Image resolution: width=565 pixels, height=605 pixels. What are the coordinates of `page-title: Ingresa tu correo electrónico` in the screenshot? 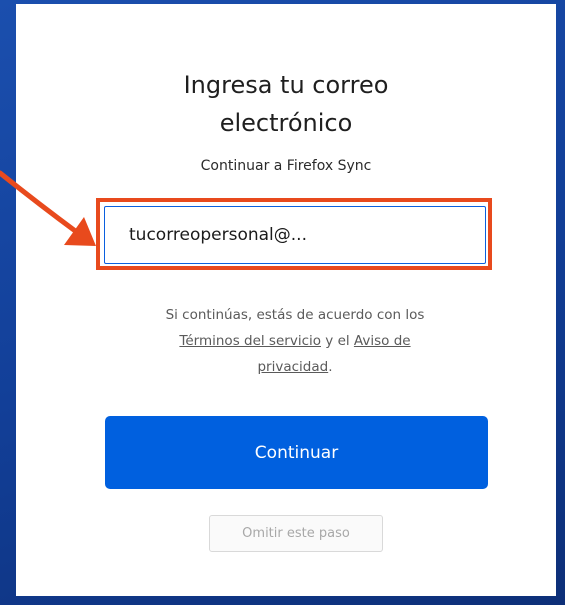 It's located at (286, 104).